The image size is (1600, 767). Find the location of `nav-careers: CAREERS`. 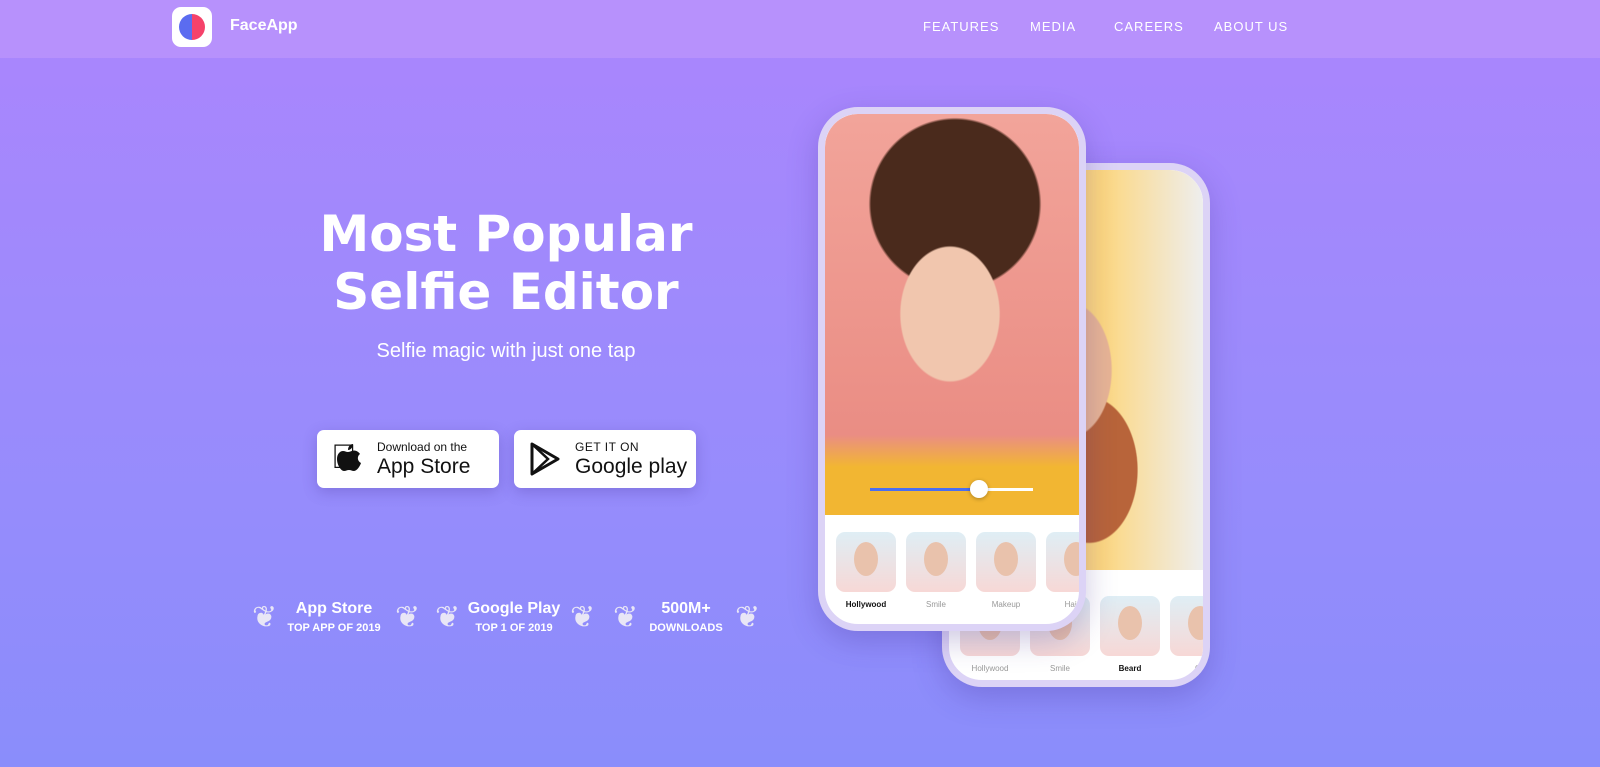

nav-careers: CAREERS is located at coordinates (1149, 26).